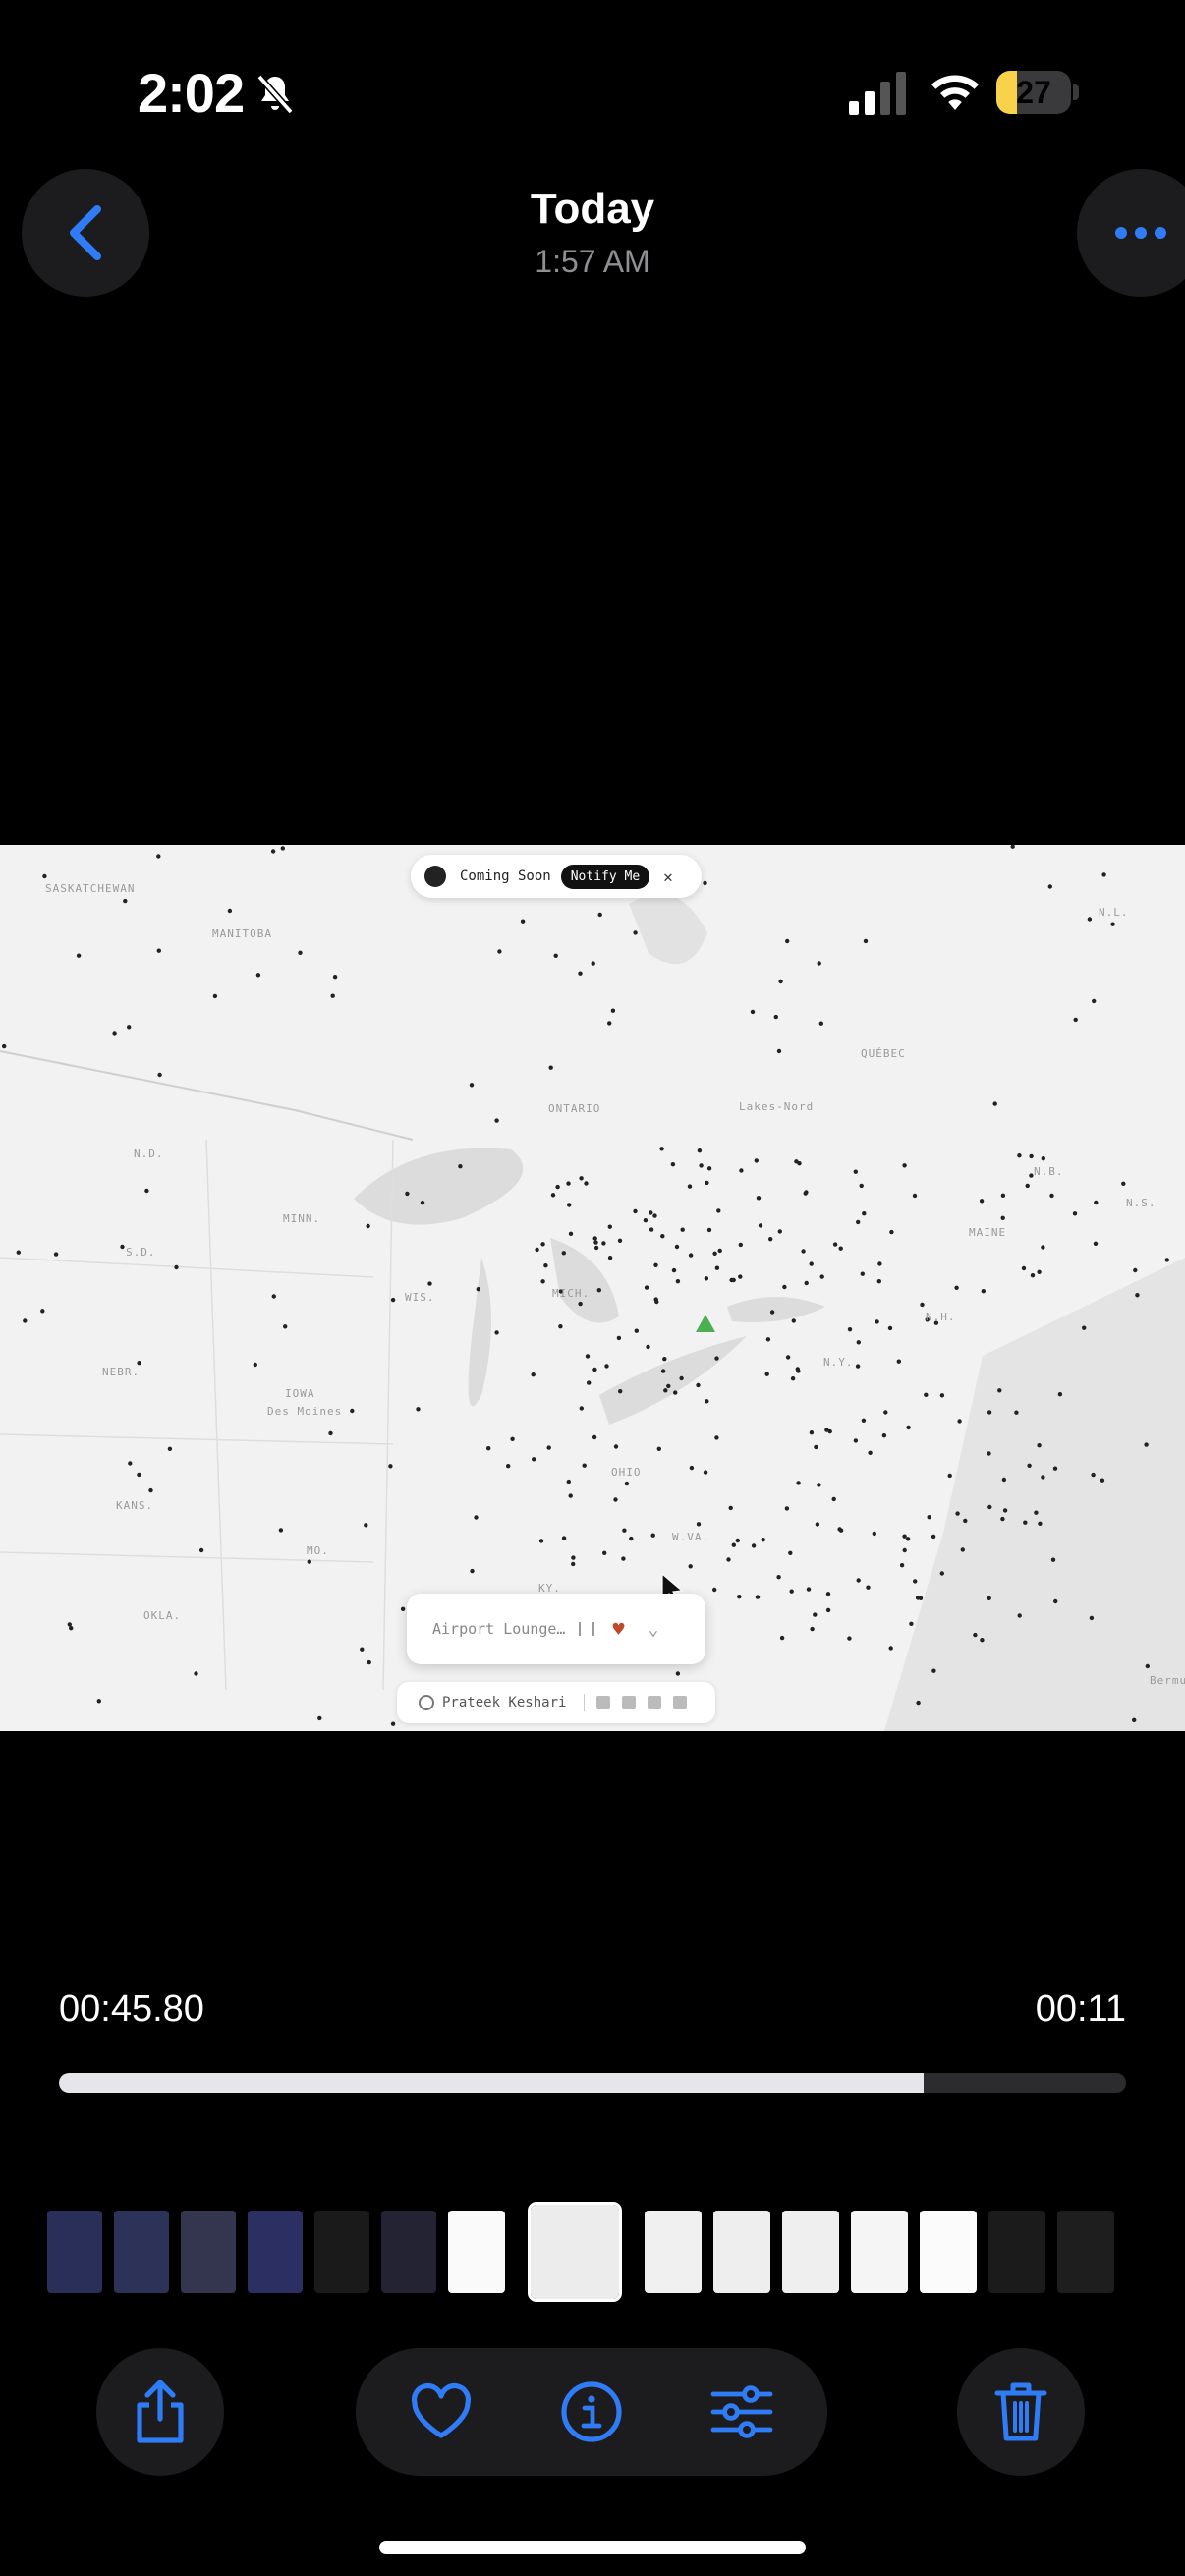  Describe the element at coordinates (618, 1629) in the screenshot. I see `heart-icon: ♥` at that location.